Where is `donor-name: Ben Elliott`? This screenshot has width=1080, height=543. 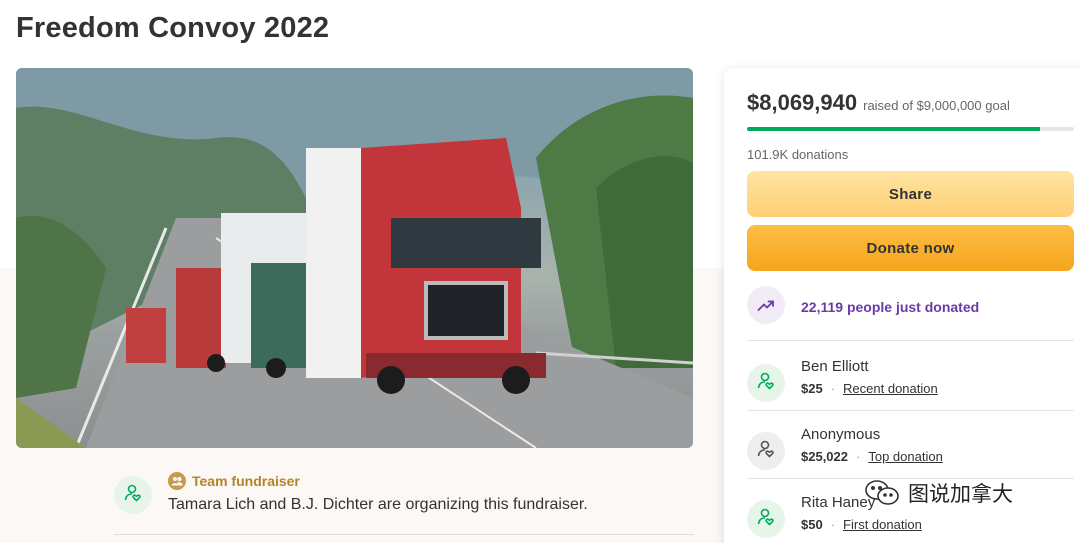
donor-name: Ben Elliott is located at coordinates (835, 366).